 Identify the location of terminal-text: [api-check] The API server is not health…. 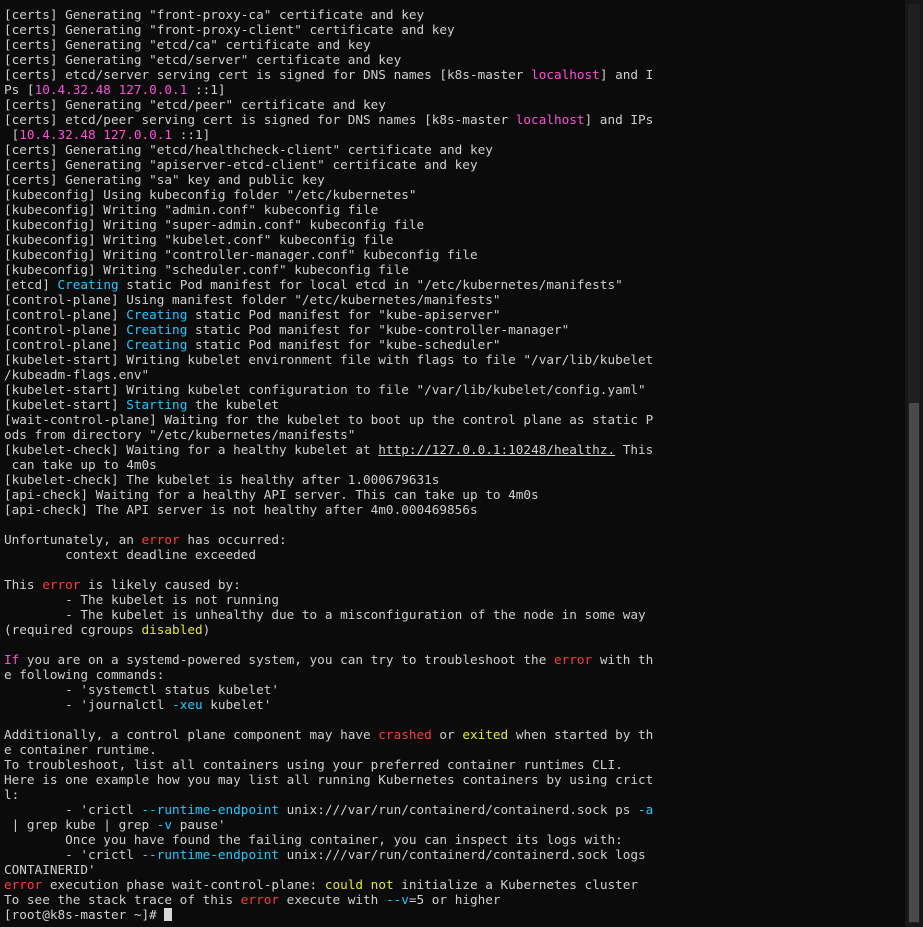
(241, 509).